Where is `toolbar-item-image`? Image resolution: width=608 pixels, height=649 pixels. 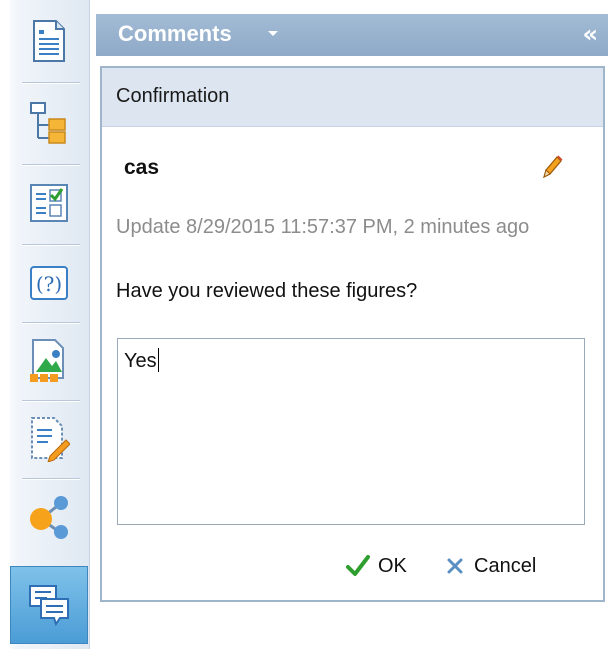
toolbar-item-image is located at coordinates (49, 361).